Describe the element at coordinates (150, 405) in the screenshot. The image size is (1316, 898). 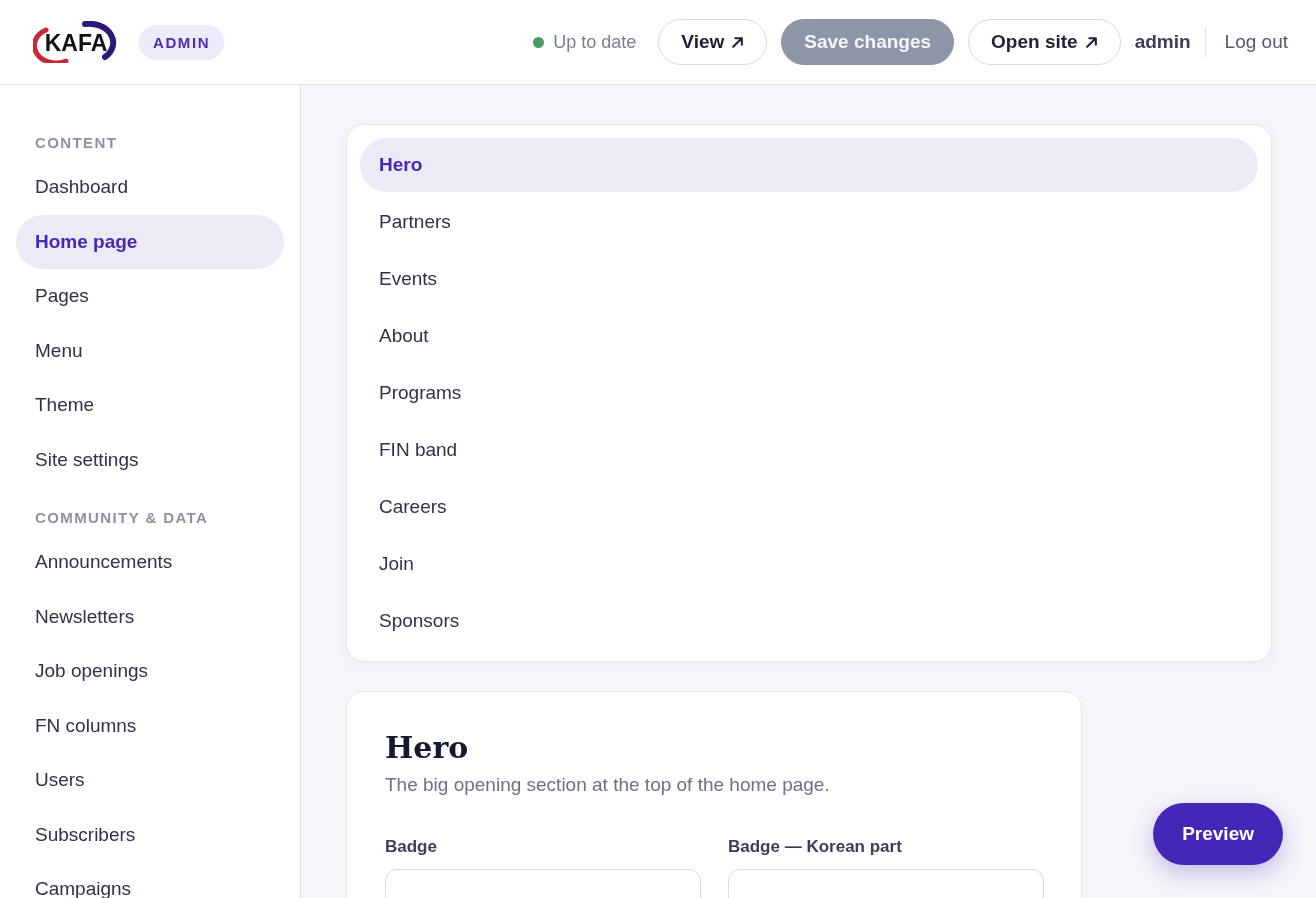
I see `nav-item: Theme` at that location.